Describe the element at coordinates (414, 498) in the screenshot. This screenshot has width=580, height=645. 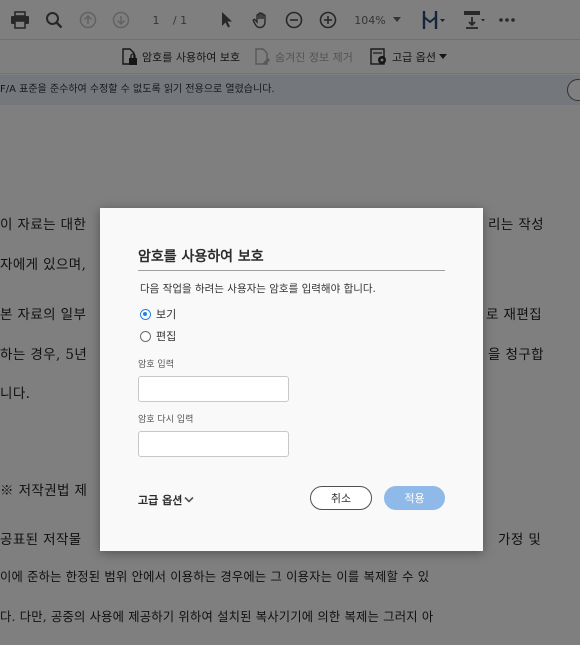
I see `apply-button: 적용` at that location.